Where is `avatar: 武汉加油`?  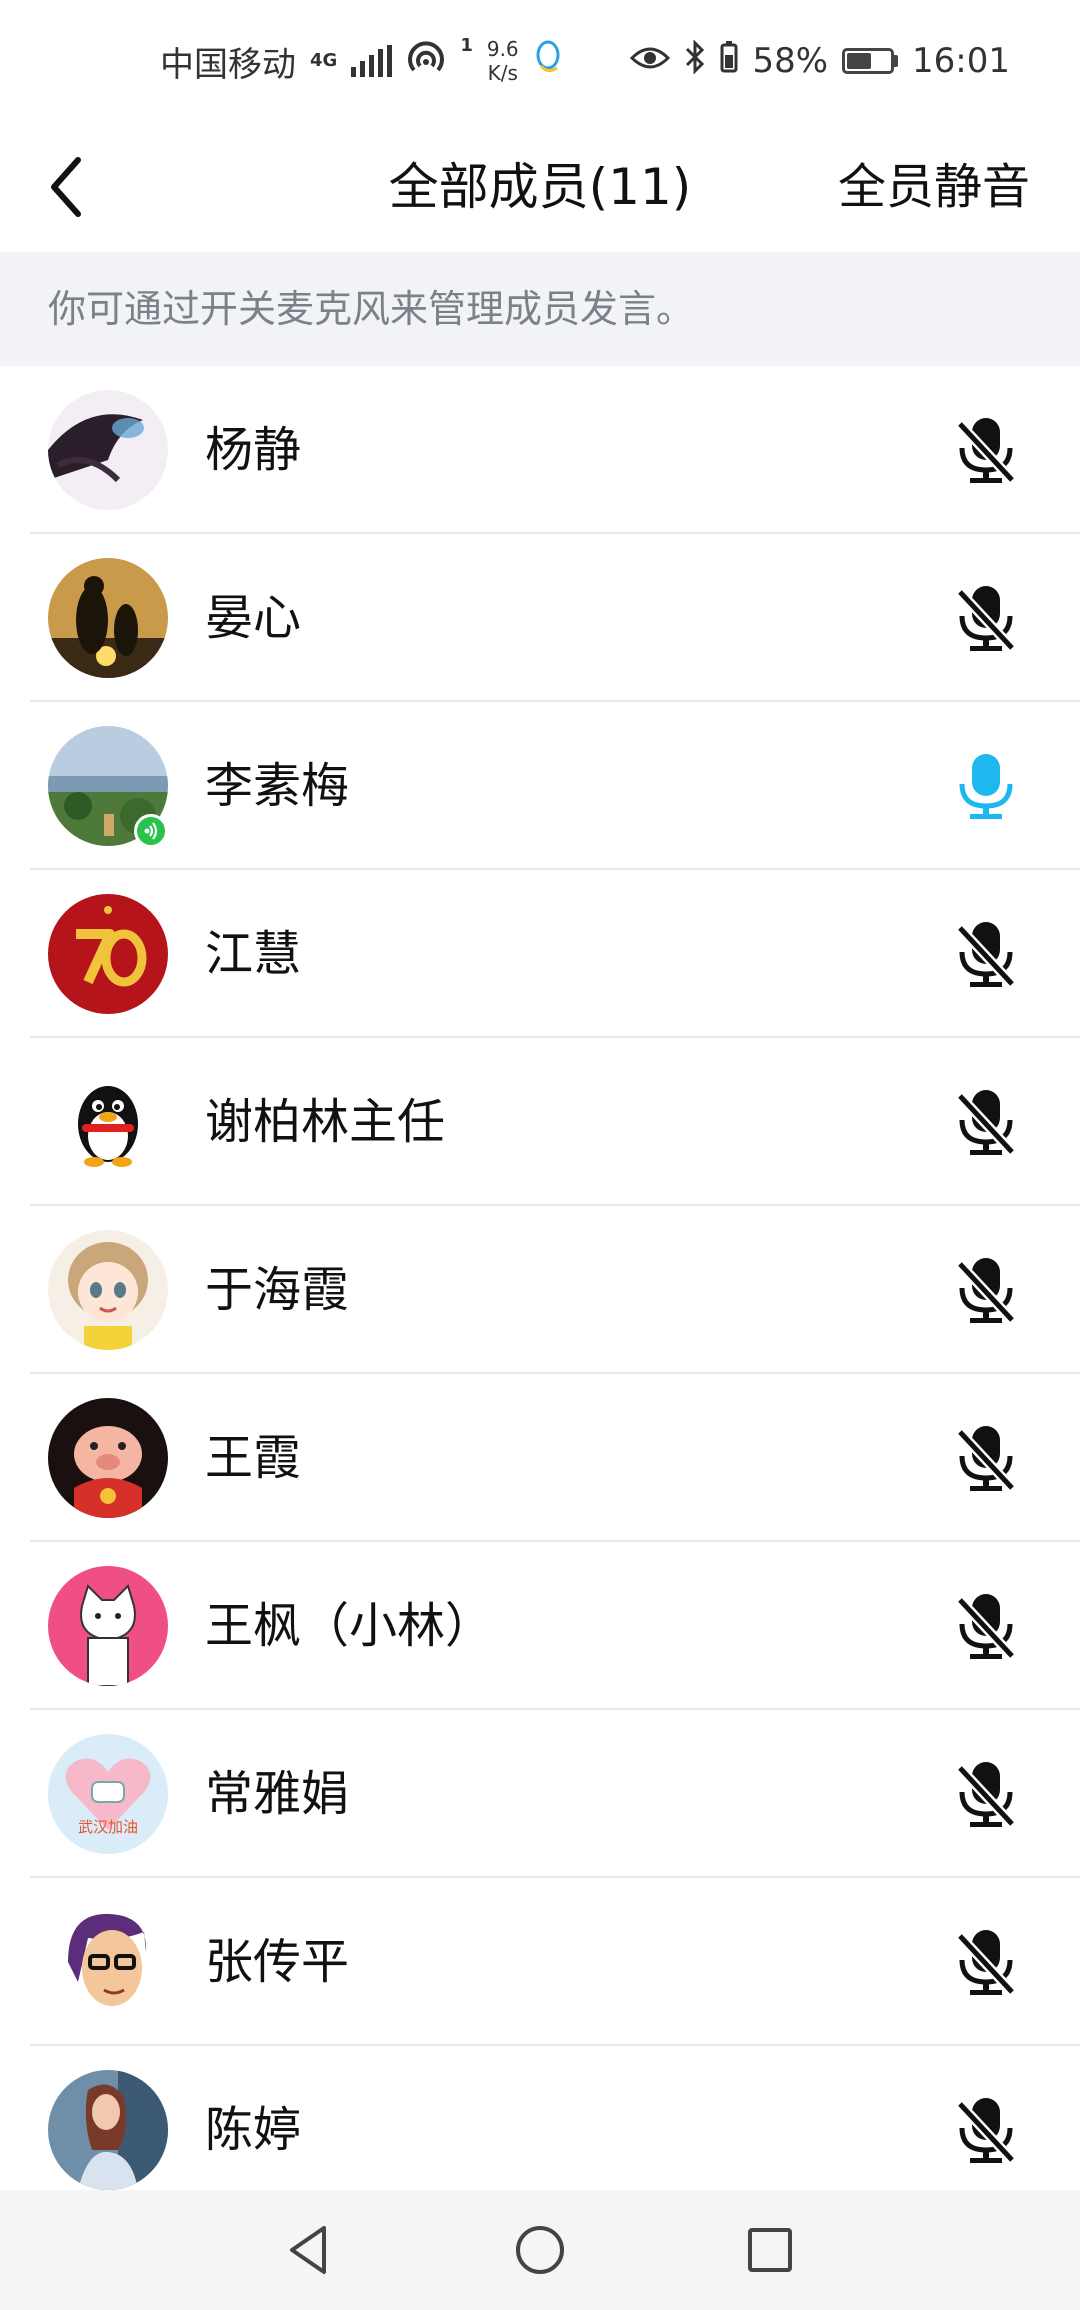 avatar: 武汉加油 is located at coordinates (108, 1794).